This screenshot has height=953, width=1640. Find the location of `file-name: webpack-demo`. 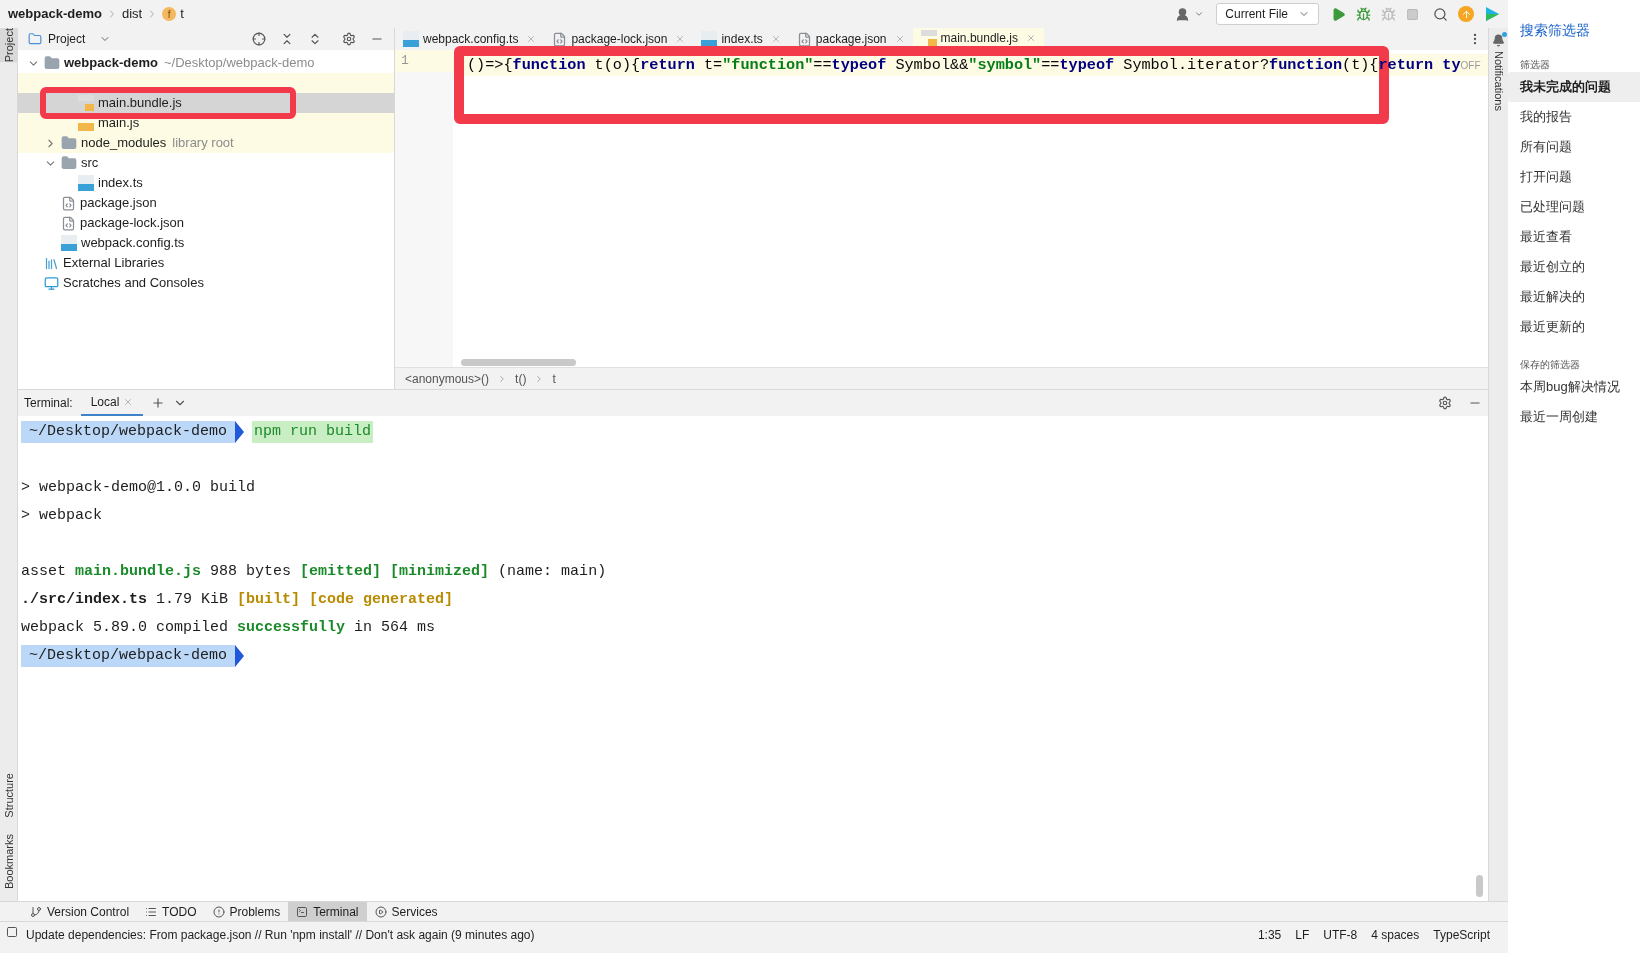

file-name: webpack-demo is located at coordinates (111, 63).